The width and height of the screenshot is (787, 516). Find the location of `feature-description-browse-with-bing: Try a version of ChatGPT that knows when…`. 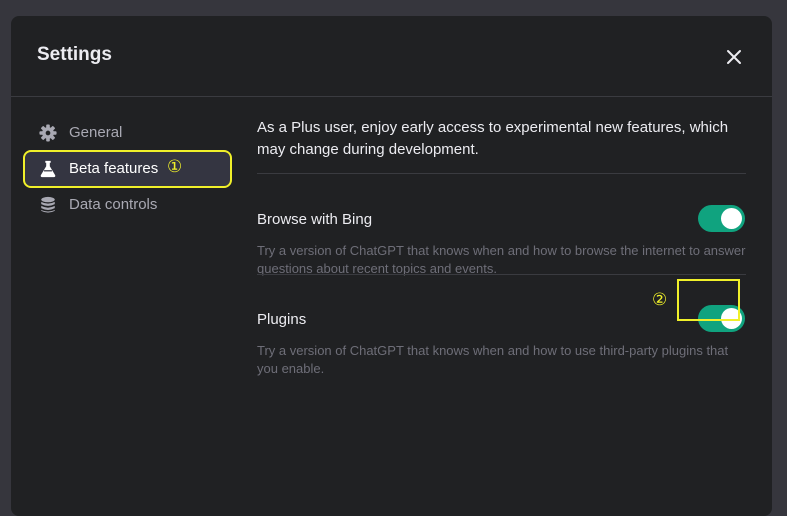

feature-description-browse-with-bing: Try a version of ChatGPT that knows when… is located at coordinates (501, 259).